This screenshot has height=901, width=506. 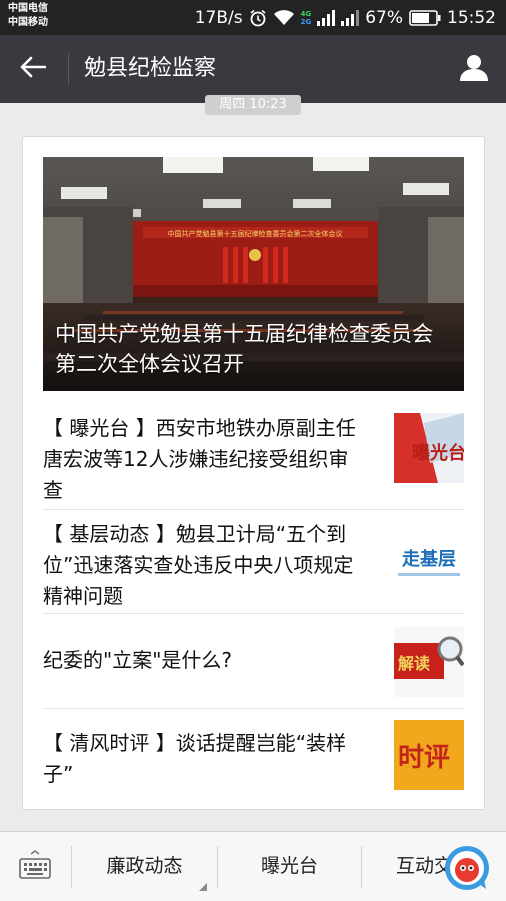 I want to click on title-divider, so click(x=68, y=69).